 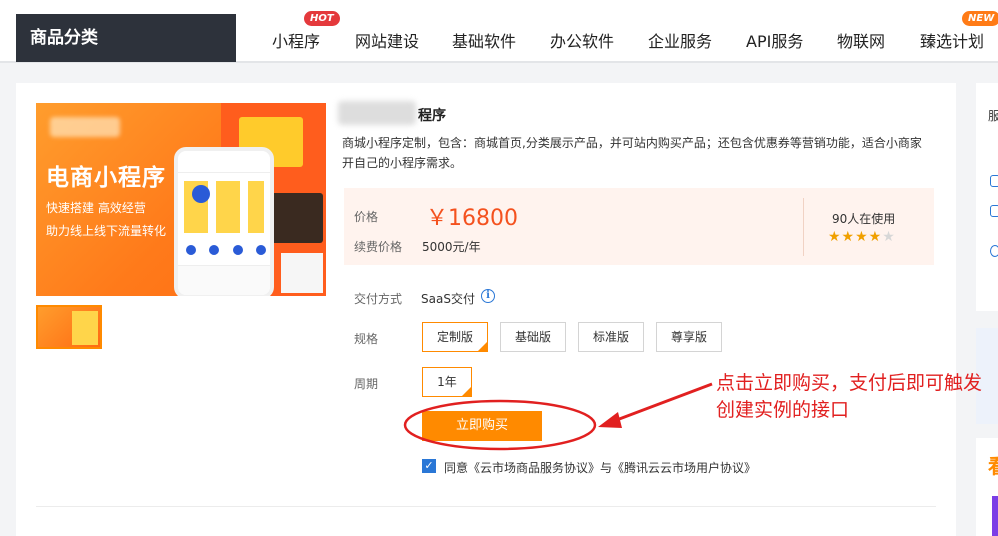 What do you see at coordinates (484, 40) in the screenshot?
I see `nav-item-basic-software: 基础软件` at bounding box center [484, 40].